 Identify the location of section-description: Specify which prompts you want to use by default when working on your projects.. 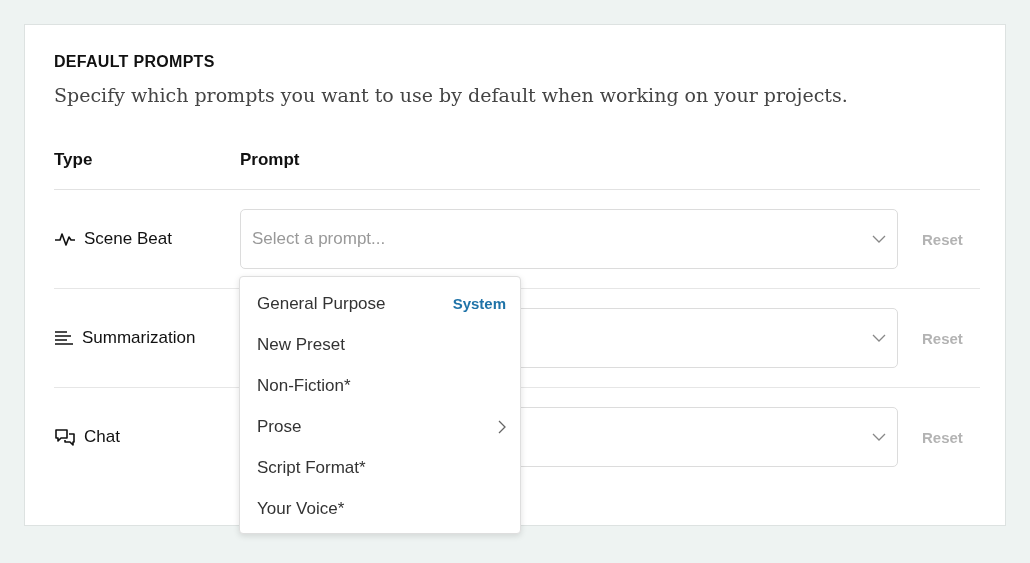
(451, 95).